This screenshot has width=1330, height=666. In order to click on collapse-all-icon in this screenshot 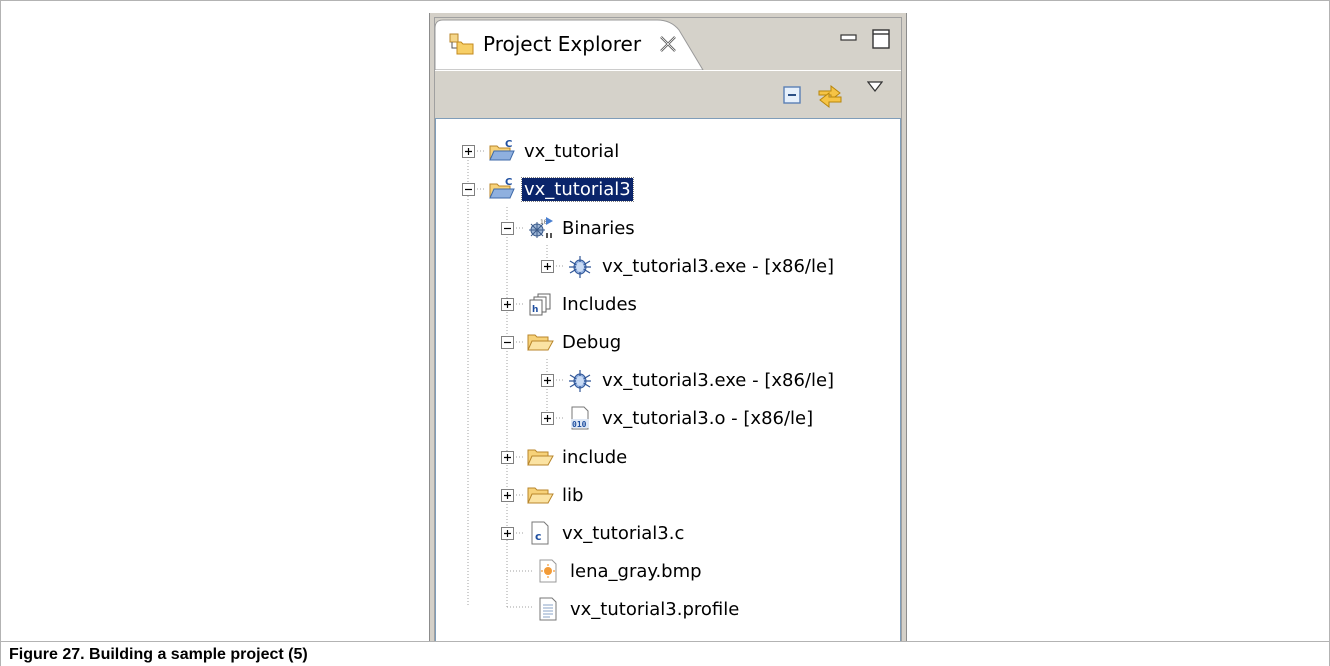, I will do `click(792, 95)`.